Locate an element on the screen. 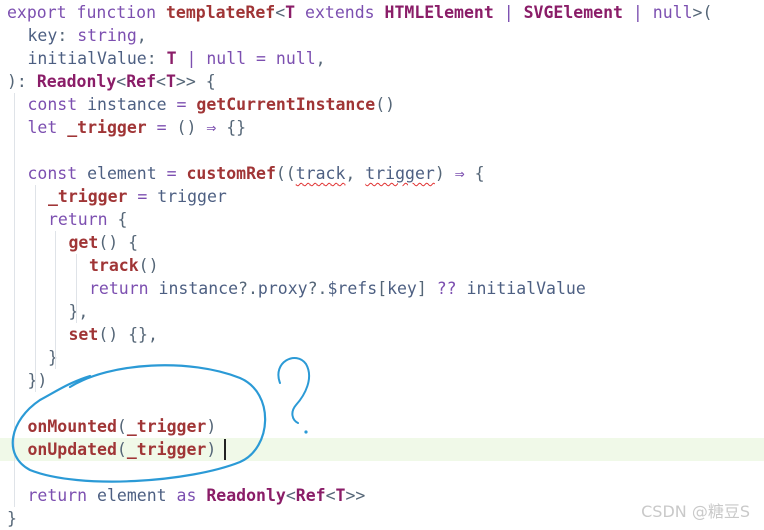 This screenshot has width=764, height=530. annotation-overlay is located at coordinates (161, 420).